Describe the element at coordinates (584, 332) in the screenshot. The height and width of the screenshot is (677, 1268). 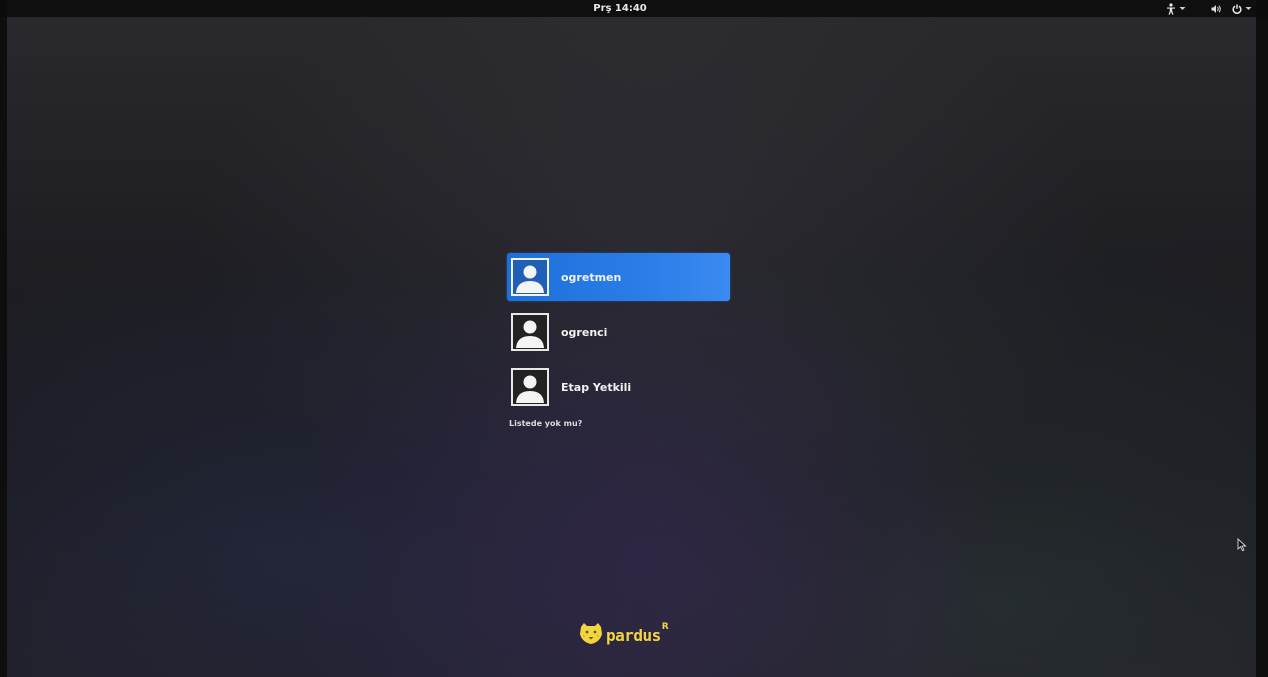
I see `user-name: ogrenci` at that location.